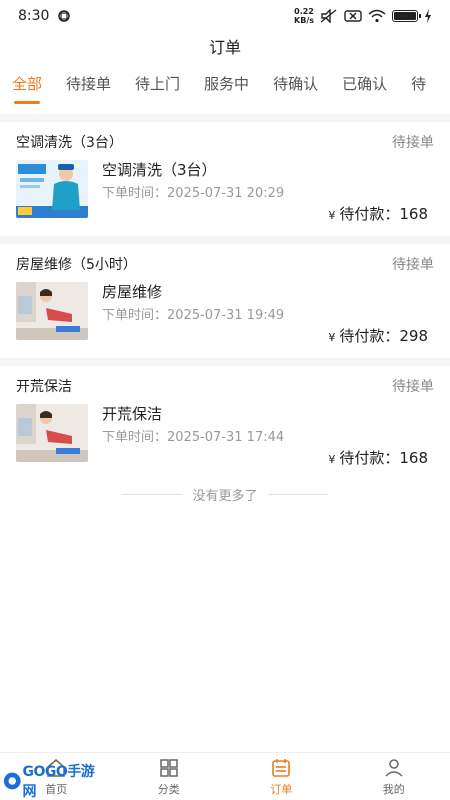 This screenshot has height=800, width=450. I want to click on order-title: 空调清洗（3台）, so click(69, 143).